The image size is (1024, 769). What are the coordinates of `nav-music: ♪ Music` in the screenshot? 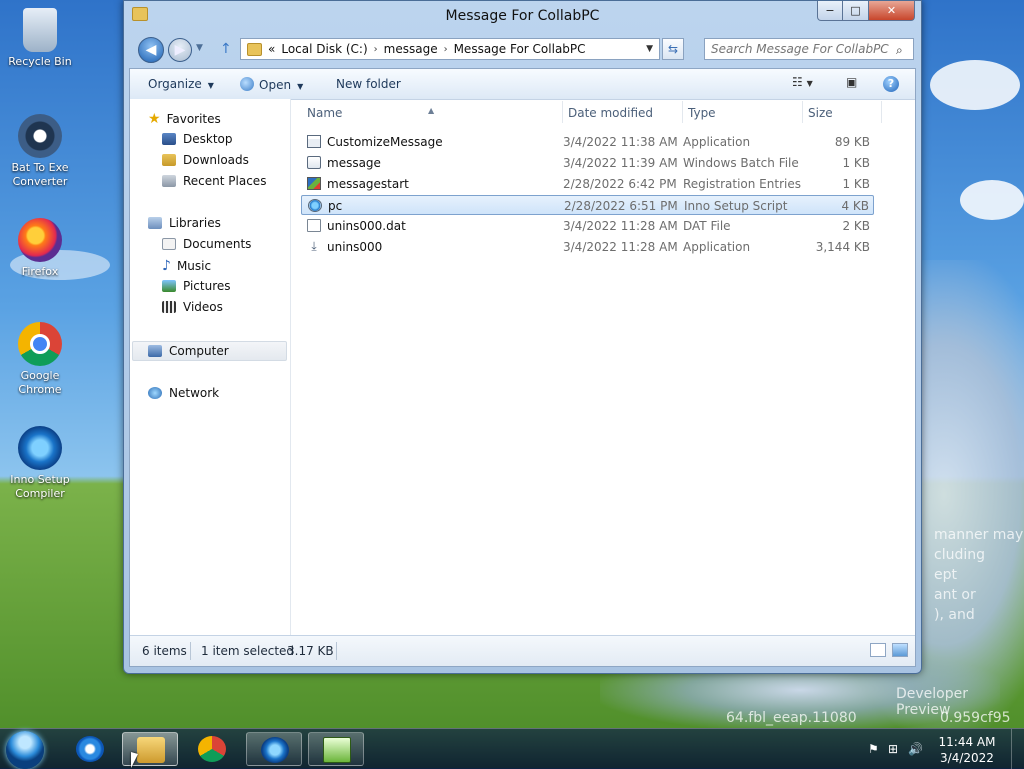 It's located at (186, 266).